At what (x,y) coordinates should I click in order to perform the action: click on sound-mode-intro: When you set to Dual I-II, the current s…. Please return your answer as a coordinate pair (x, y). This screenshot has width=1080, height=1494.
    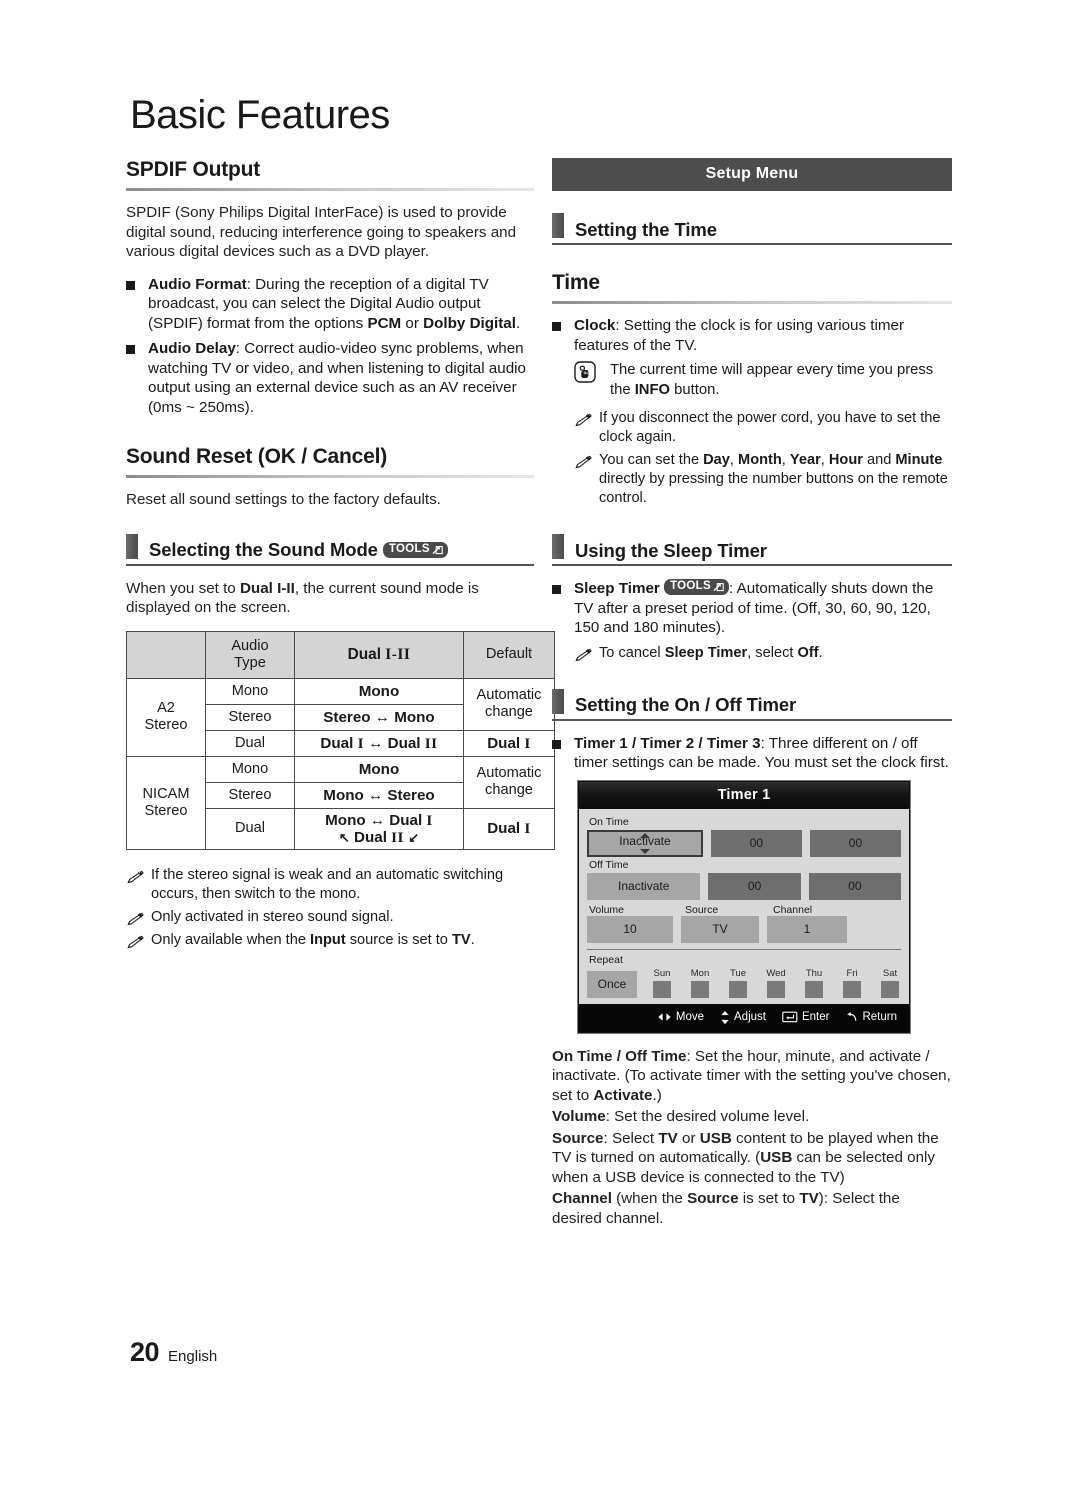
    Looking at the image, I should click on (330, 598).